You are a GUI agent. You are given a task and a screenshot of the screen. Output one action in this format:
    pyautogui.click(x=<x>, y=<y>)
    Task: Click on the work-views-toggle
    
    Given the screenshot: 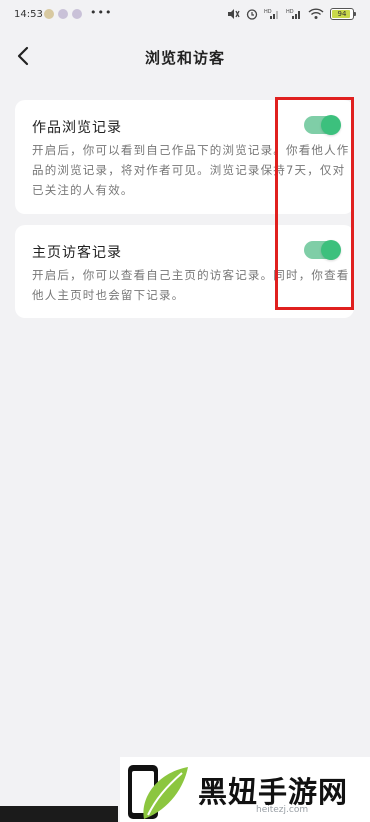 What is the action you would take?
    pyautogui.click(x=322, y=125)
    